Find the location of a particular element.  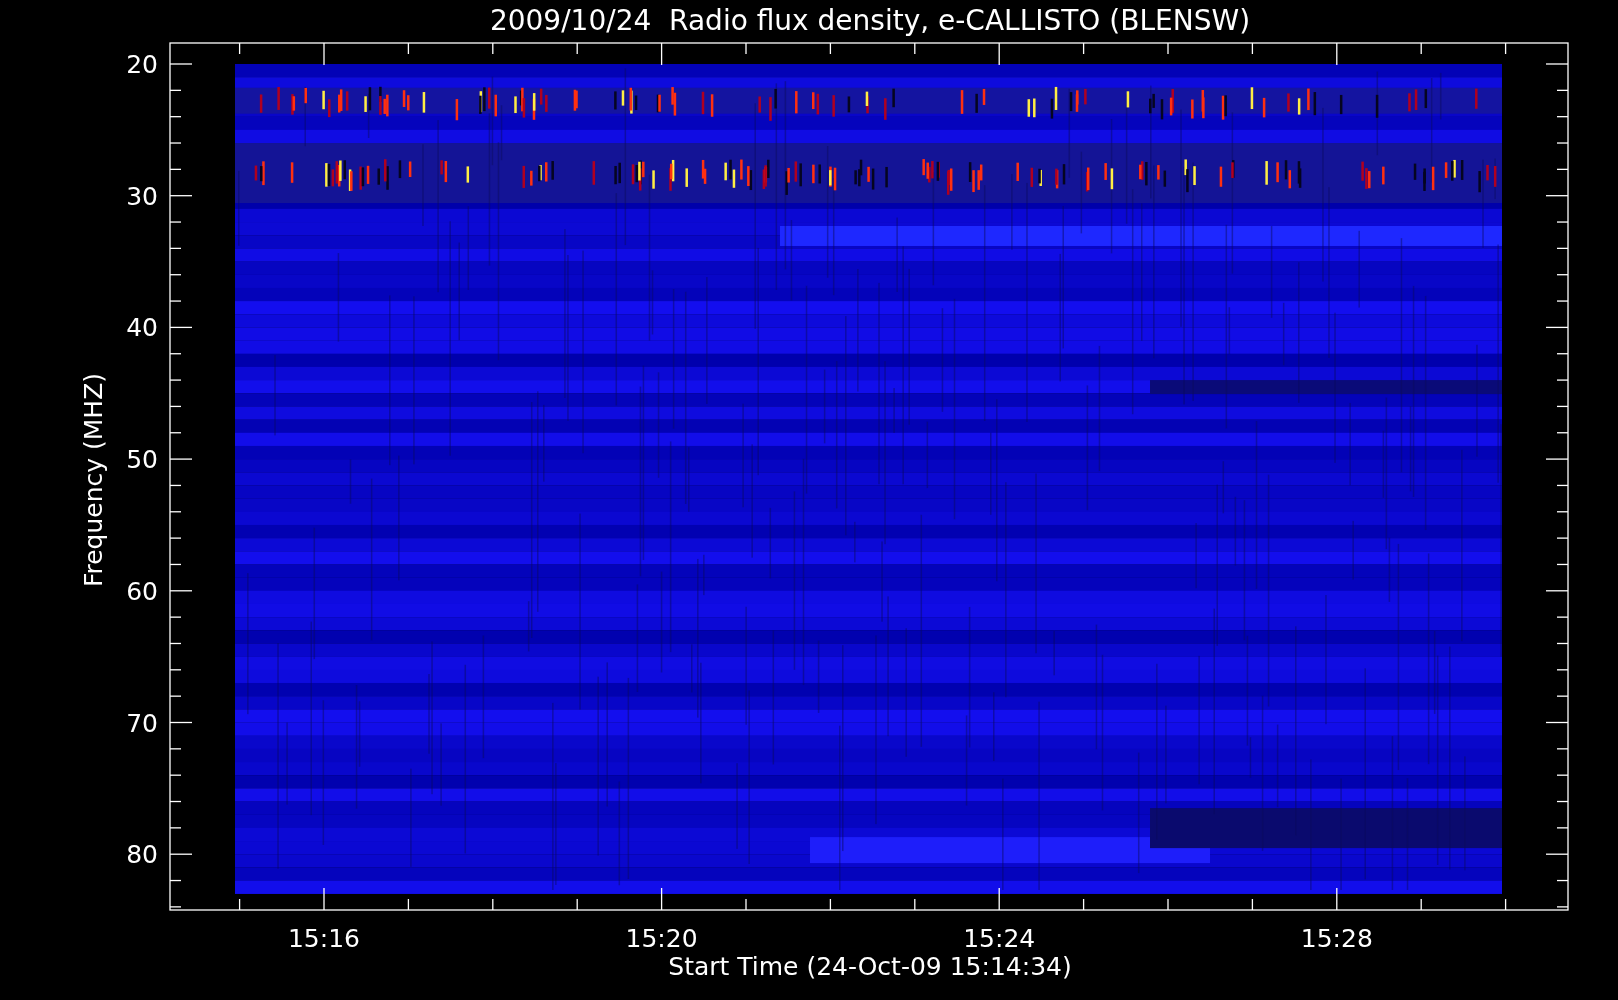

x-tick-label: 15:24 is located at coordinates (999, 938).